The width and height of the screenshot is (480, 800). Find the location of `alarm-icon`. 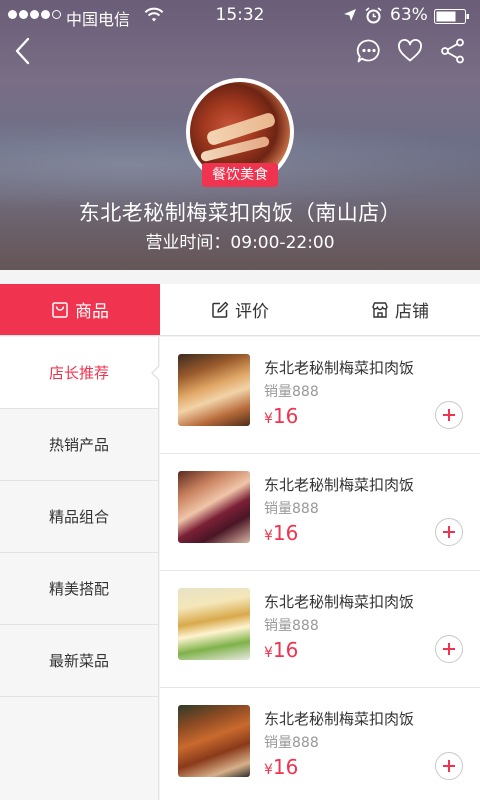

alarm-icon is located at coordinates (373, 15).